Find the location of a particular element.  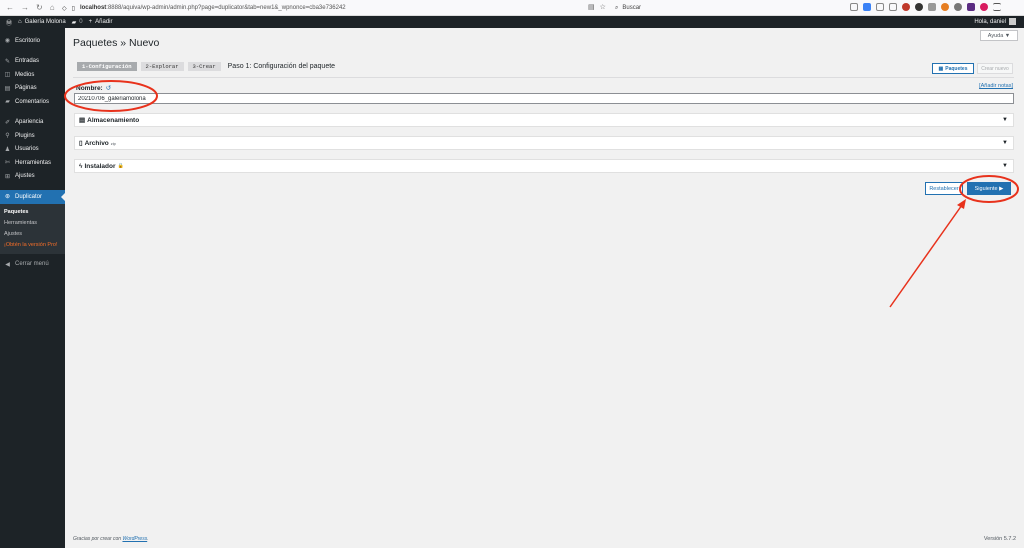

add-new-link: + Añadir is located at coordinates (101, 22).